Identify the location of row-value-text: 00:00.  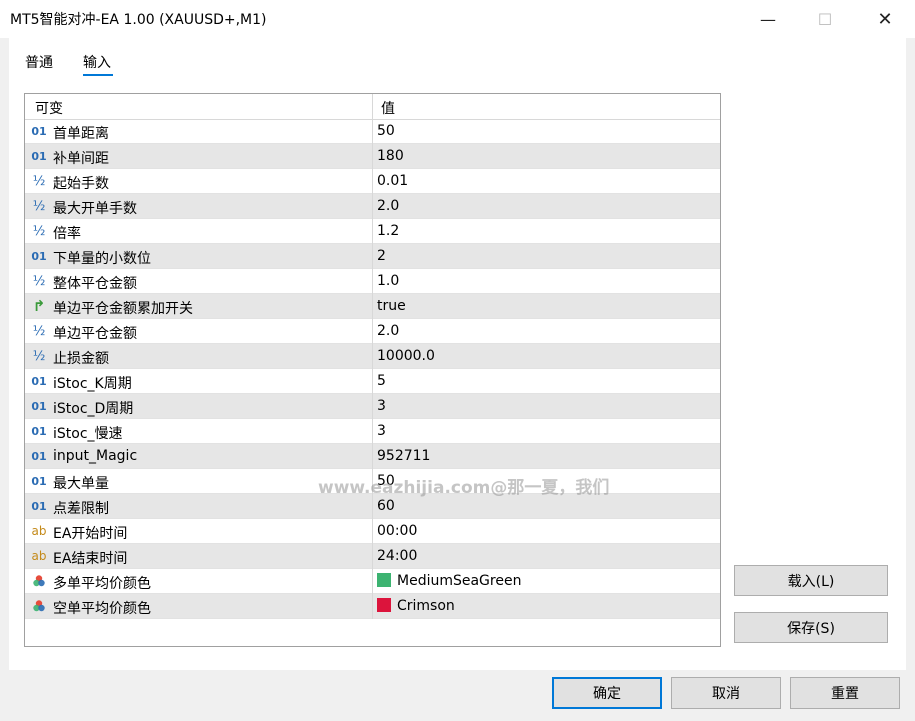
(397, 531).